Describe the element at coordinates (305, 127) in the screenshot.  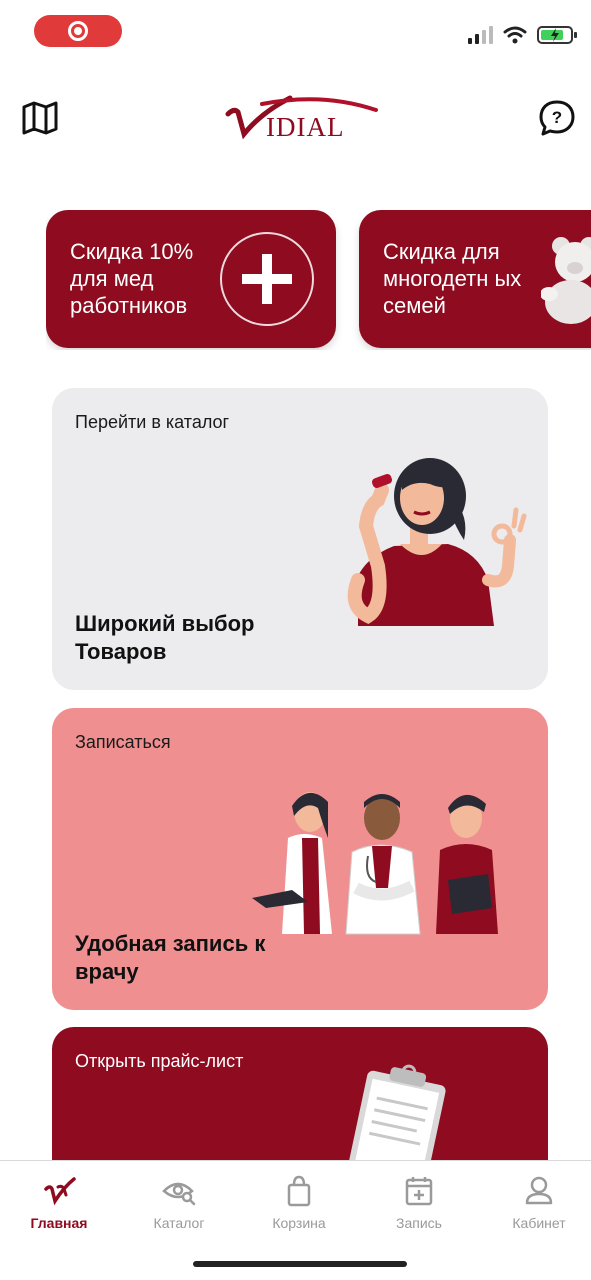
I see `logo-text: IDIAL` at that location.